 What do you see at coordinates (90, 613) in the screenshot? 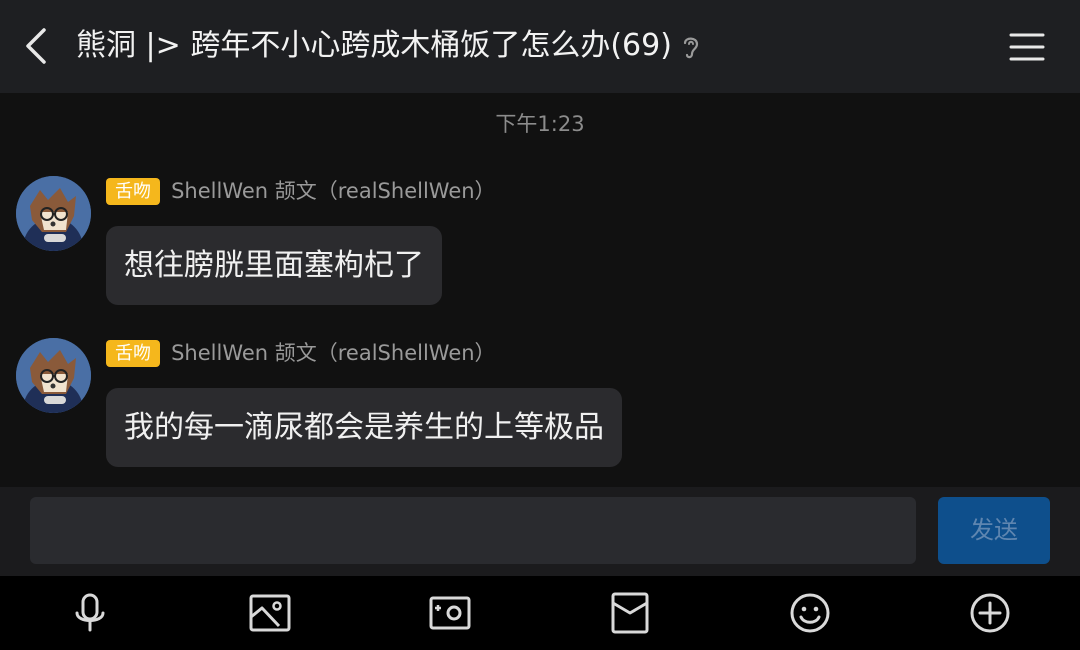
I see `microphone-icon` at bounding box center [90, 613].